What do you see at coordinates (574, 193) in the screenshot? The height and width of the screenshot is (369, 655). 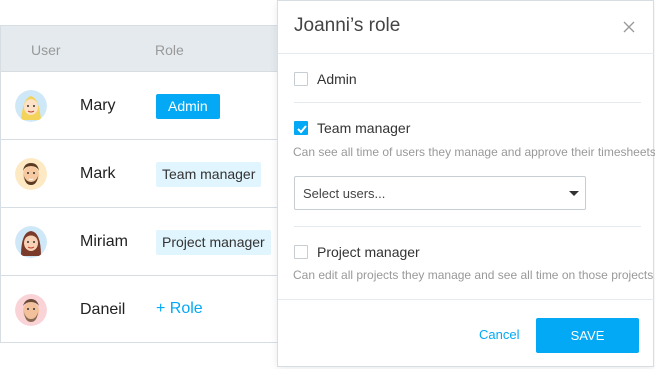 I see `caret-down-icon` at bounding box center [574, 193].